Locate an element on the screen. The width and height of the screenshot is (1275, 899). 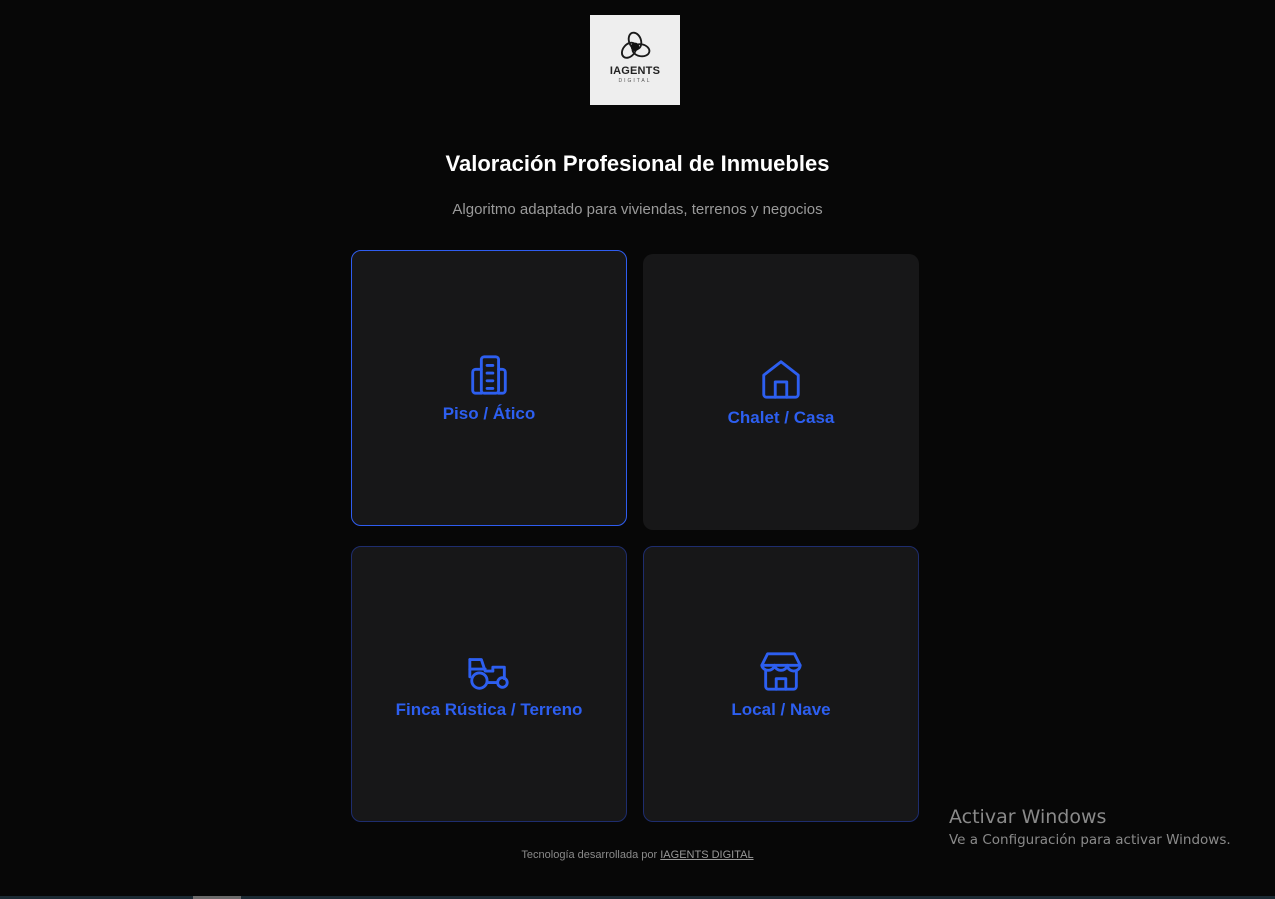
option-card-piso: Piso / Ático is located at coordinates (489, 388).